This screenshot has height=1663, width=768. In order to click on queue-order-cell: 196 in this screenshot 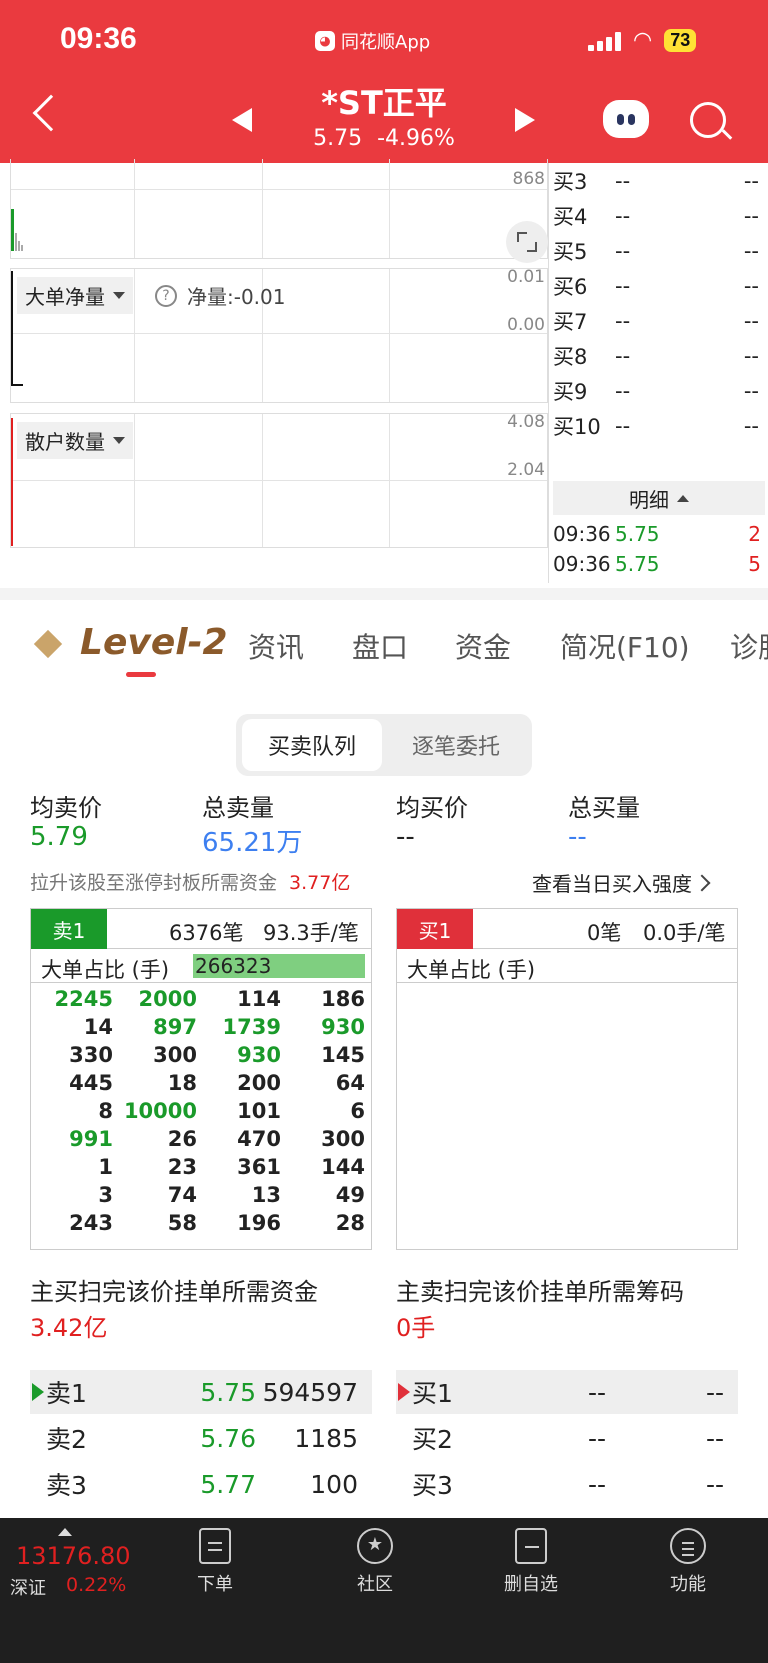, I will do `click(259, 1223)`.